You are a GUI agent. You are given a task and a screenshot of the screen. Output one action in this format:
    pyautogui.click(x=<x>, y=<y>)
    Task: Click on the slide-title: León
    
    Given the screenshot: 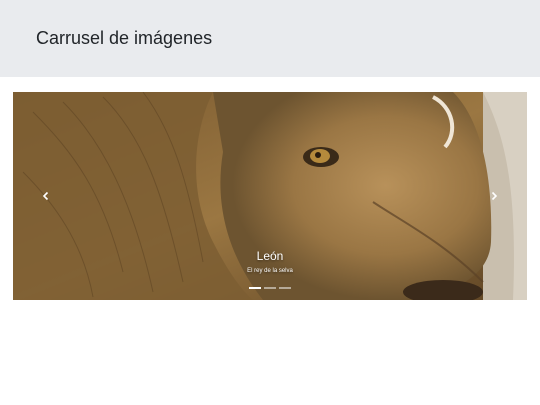 What is the action you would take?
    pyautogui.click(x=270, y=256)
    